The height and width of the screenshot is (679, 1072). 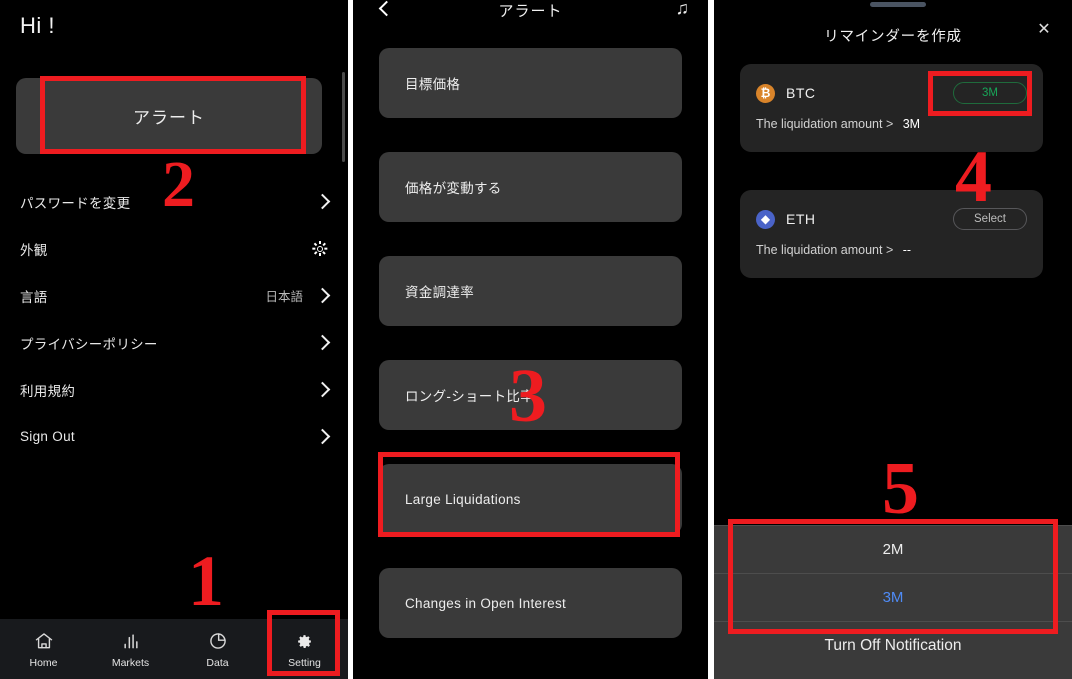 I want to click on annotation-box-setting-tab, so click(x=303, y=643).